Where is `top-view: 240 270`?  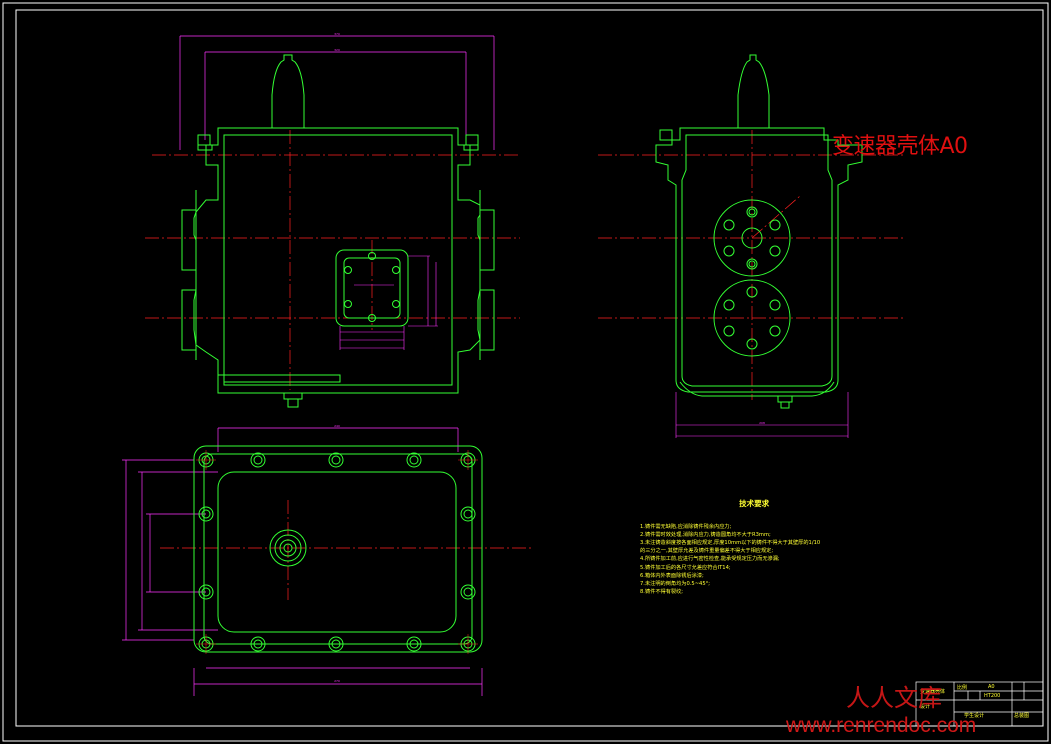
top-view: 240 270 is located at coordinates (327, 560).